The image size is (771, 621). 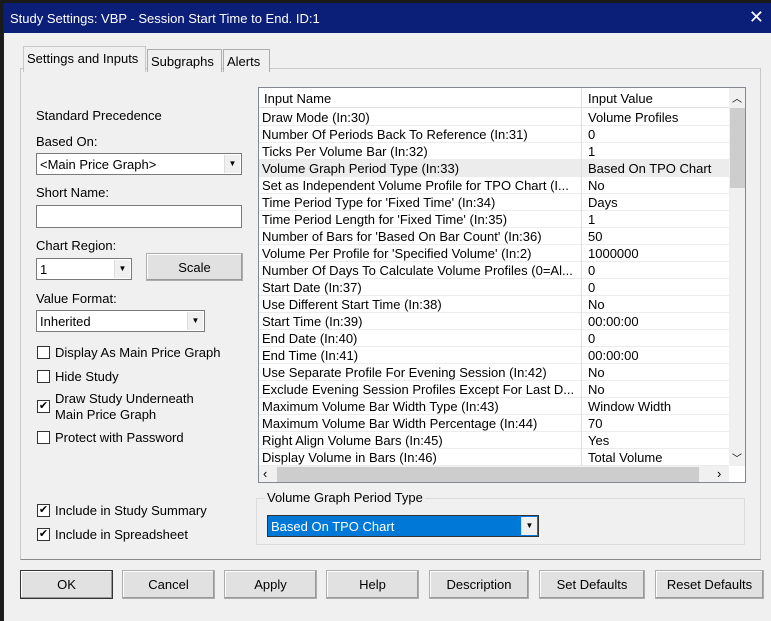 I want to click on table-row: Draw Mode (In:30) Volume Profiles, so click(x=494, y=117).